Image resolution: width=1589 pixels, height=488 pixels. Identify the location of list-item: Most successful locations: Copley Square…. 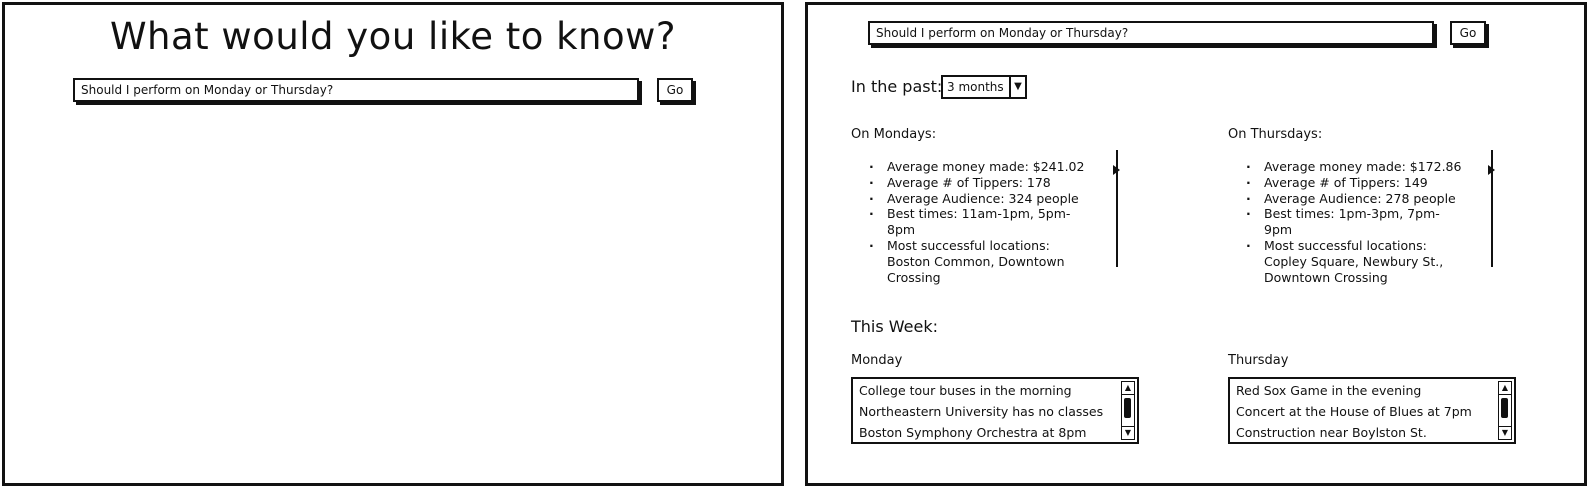
(1356, 261).